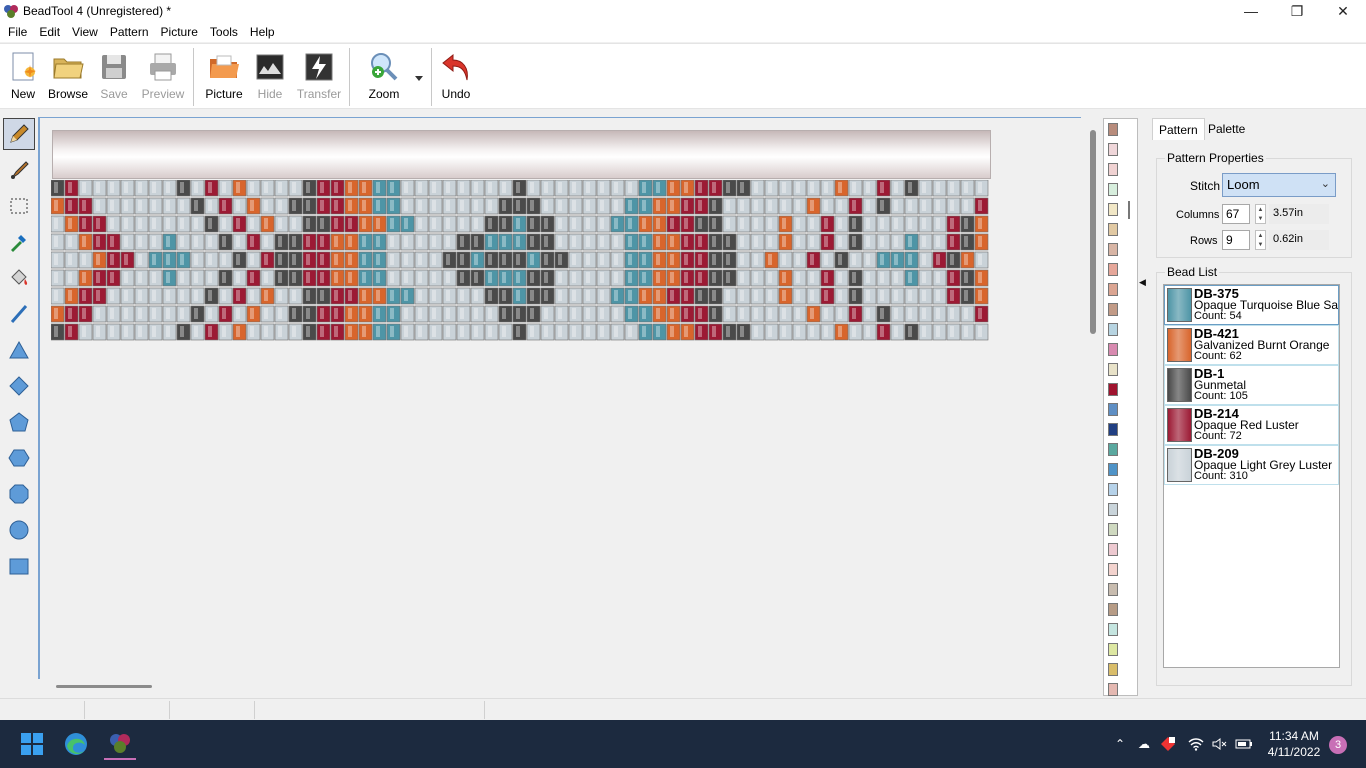  Describe the element at coordinates (85, 32) in the screenshot. I see `menu-view: View` at that location.